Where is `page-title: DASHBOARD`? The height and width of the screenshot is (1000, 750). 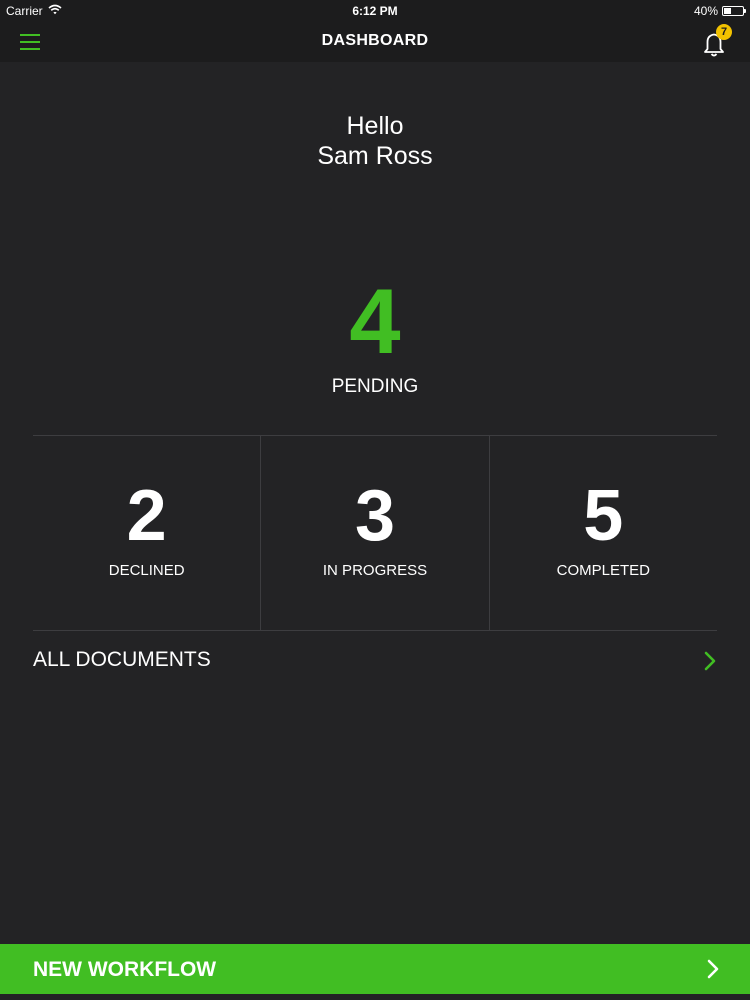 page-title: DASHBOARD is located at coordinates (375, 40).